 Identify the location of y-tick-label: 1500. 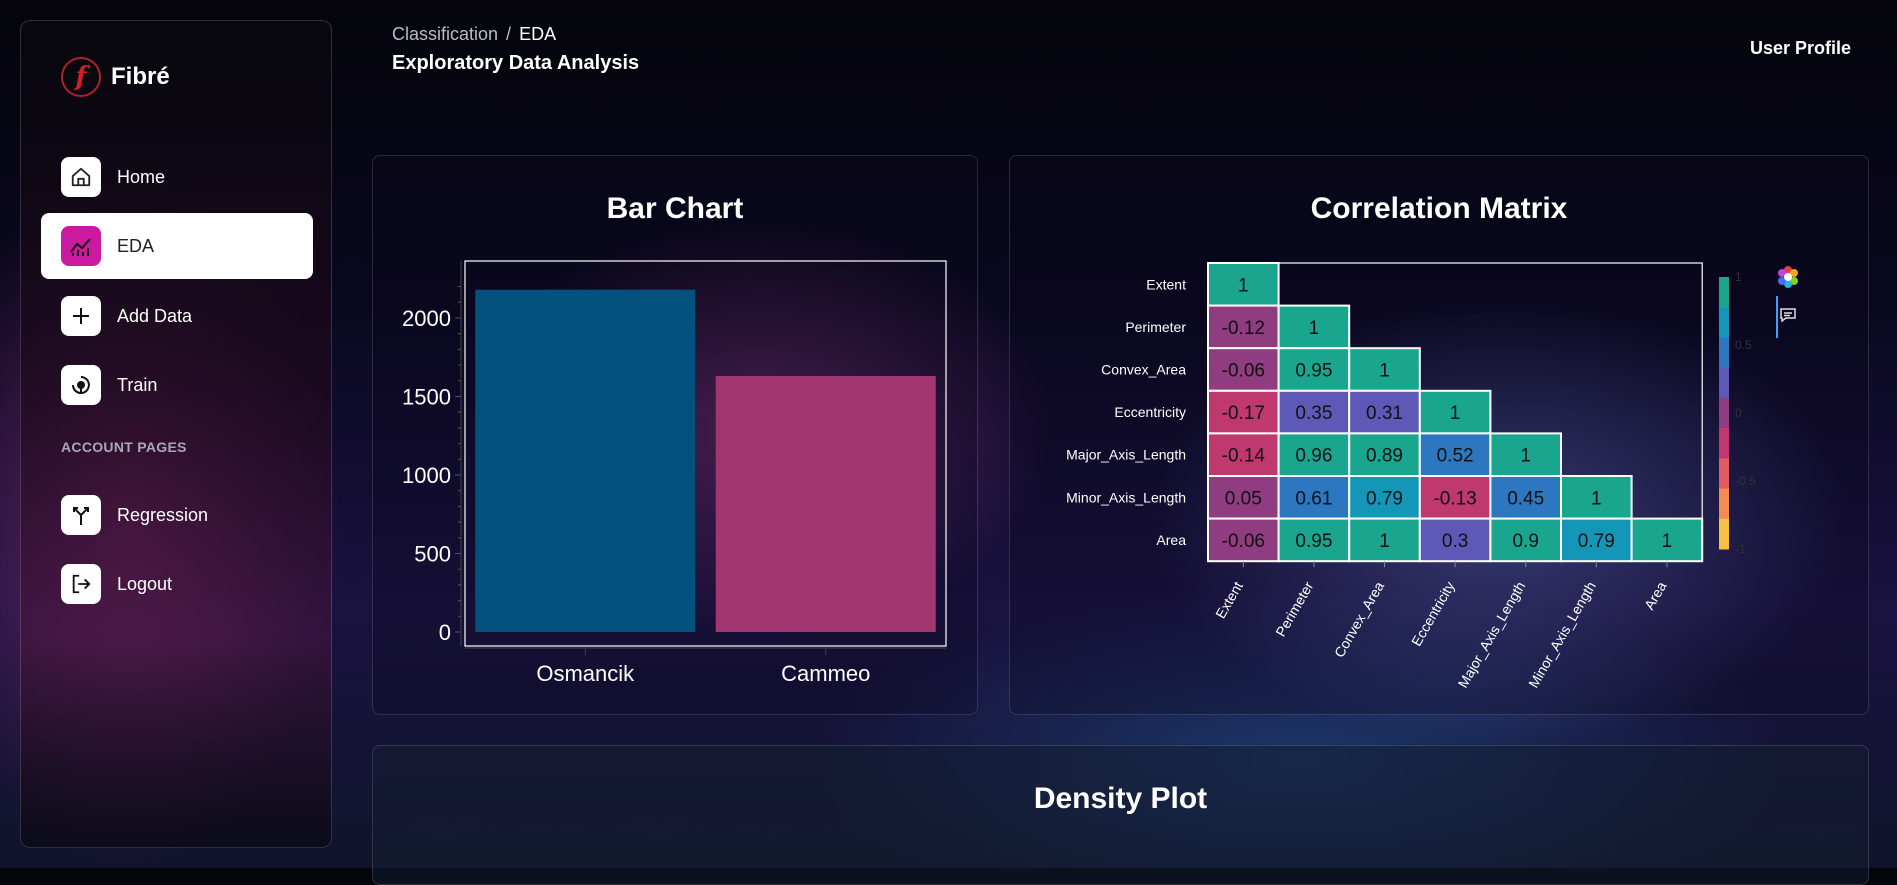
(426, 396).